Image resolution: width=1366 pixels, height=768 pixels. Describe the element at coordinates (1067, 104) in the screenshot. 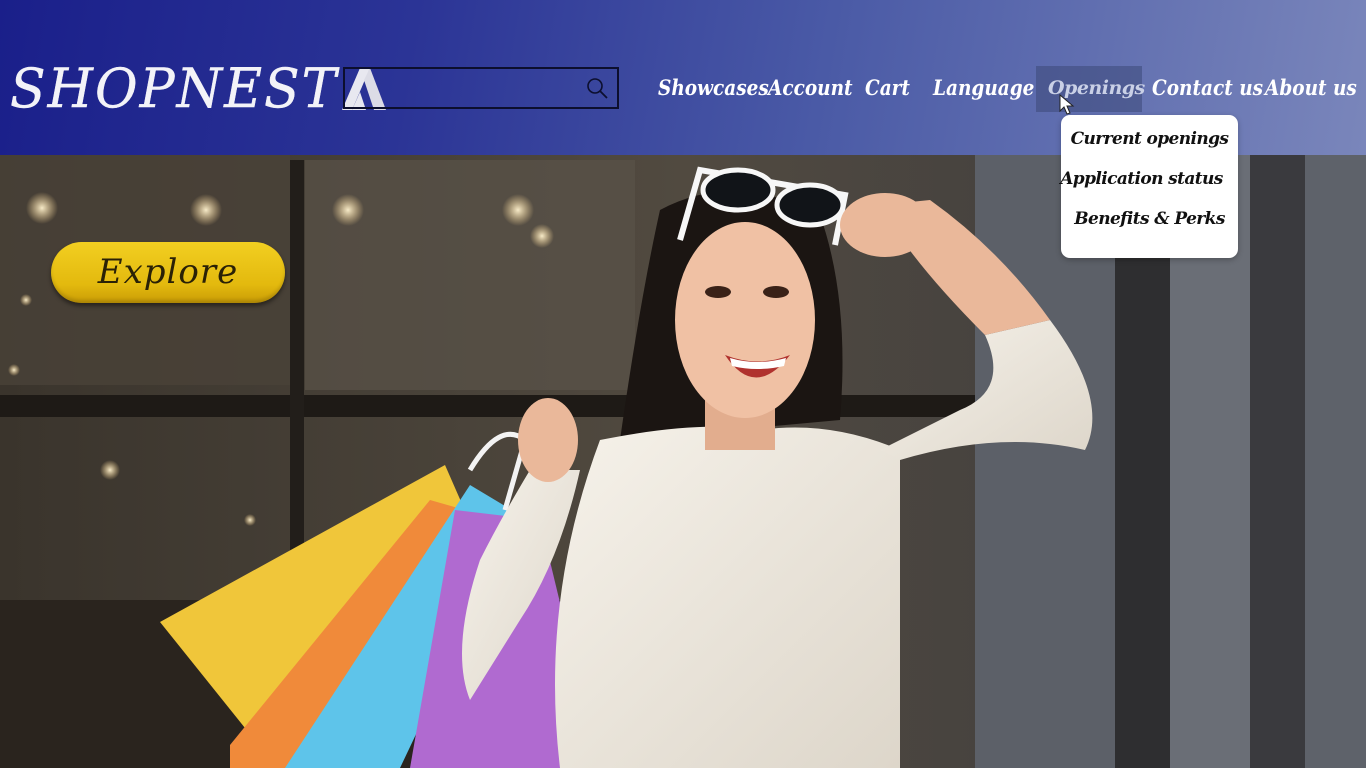

I see `cursor-icon` at that location.